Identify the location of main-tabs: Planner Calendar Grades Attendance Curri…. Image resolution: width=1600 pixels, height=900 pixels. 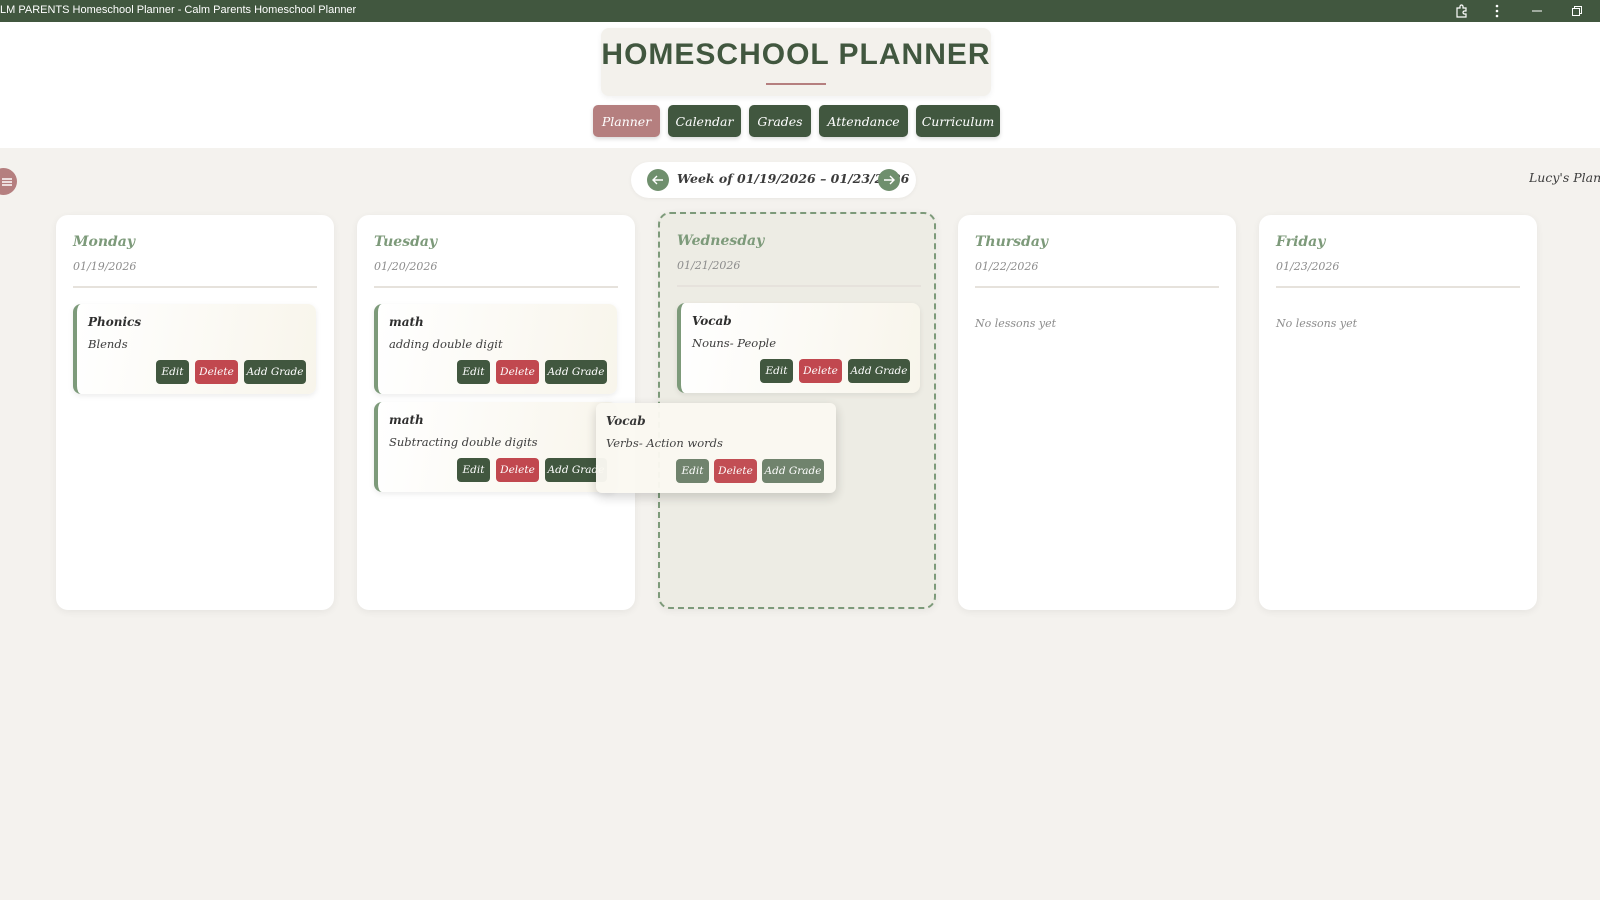
(800, 121).